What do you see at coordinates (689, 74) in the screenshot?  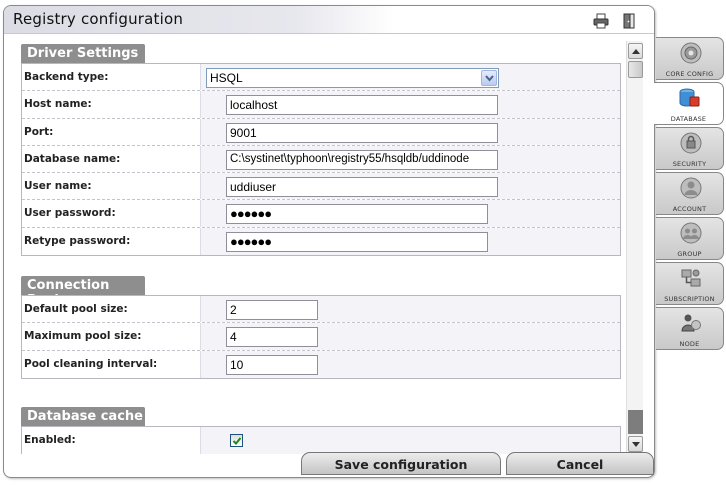 I see `tab-label: CORE CONFIG` at bounding box center [689, 74].